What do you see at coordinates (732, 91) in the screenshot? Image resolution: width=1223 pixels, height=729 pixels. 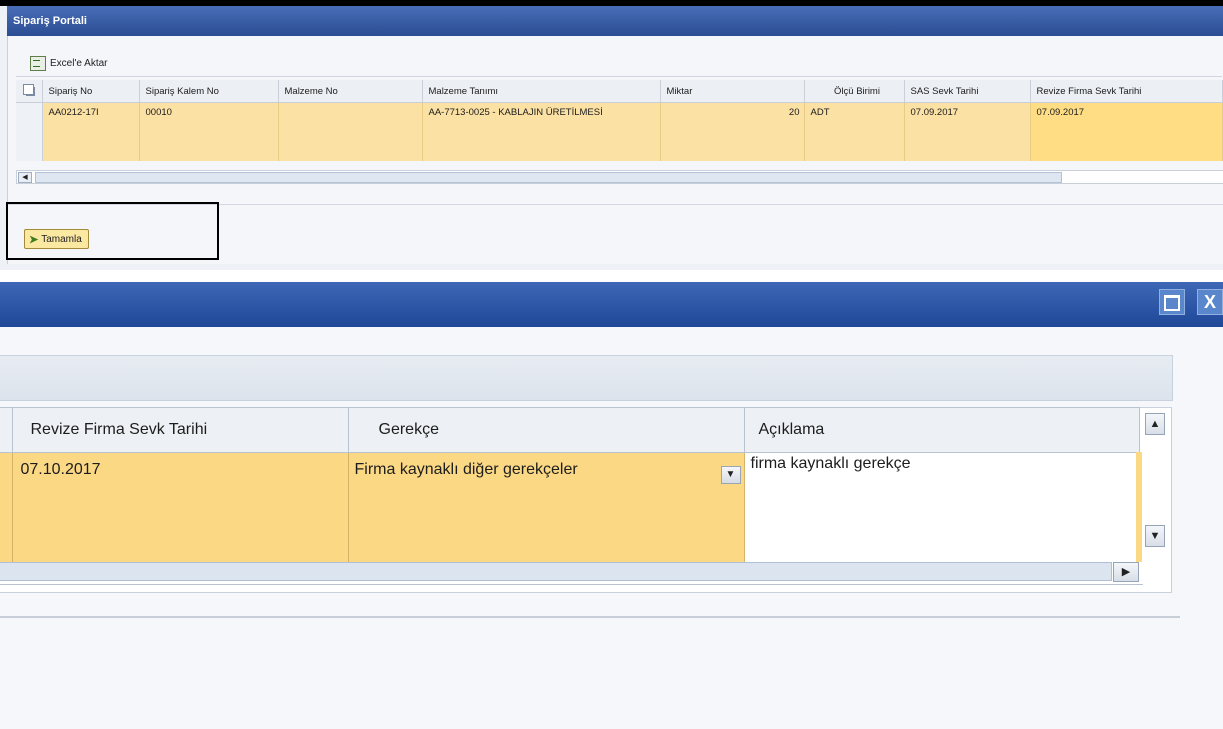 I see `column-header-miktar: Miktar` at bounding box center [732, 91].